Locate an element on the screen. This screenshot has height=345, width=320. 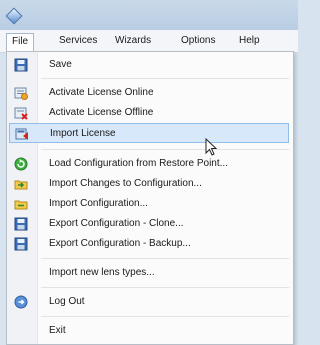
mouse-cursor-icon is located at coordinates (211, 147).